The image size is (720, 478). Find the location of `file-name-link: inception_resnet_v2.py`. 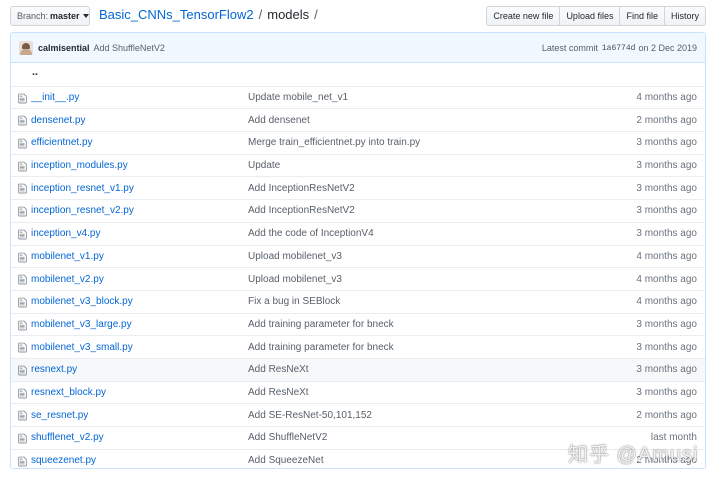

file-name-link: inception_resnet_v2.py is located at coordinates (82, 210).